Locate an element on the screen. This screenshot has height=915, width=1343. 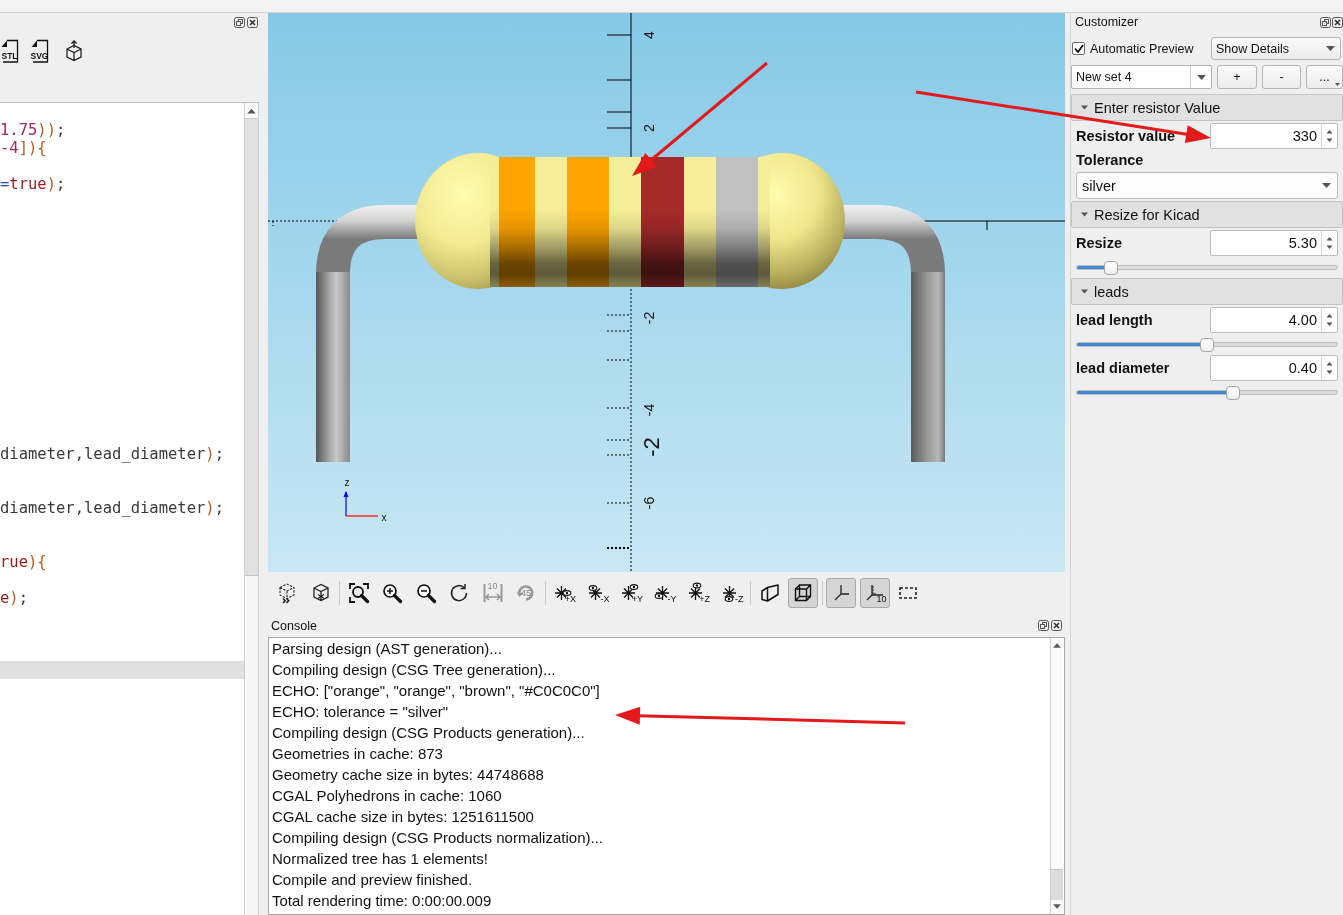
dropdown: silver is located at coordinates (1207, 185).